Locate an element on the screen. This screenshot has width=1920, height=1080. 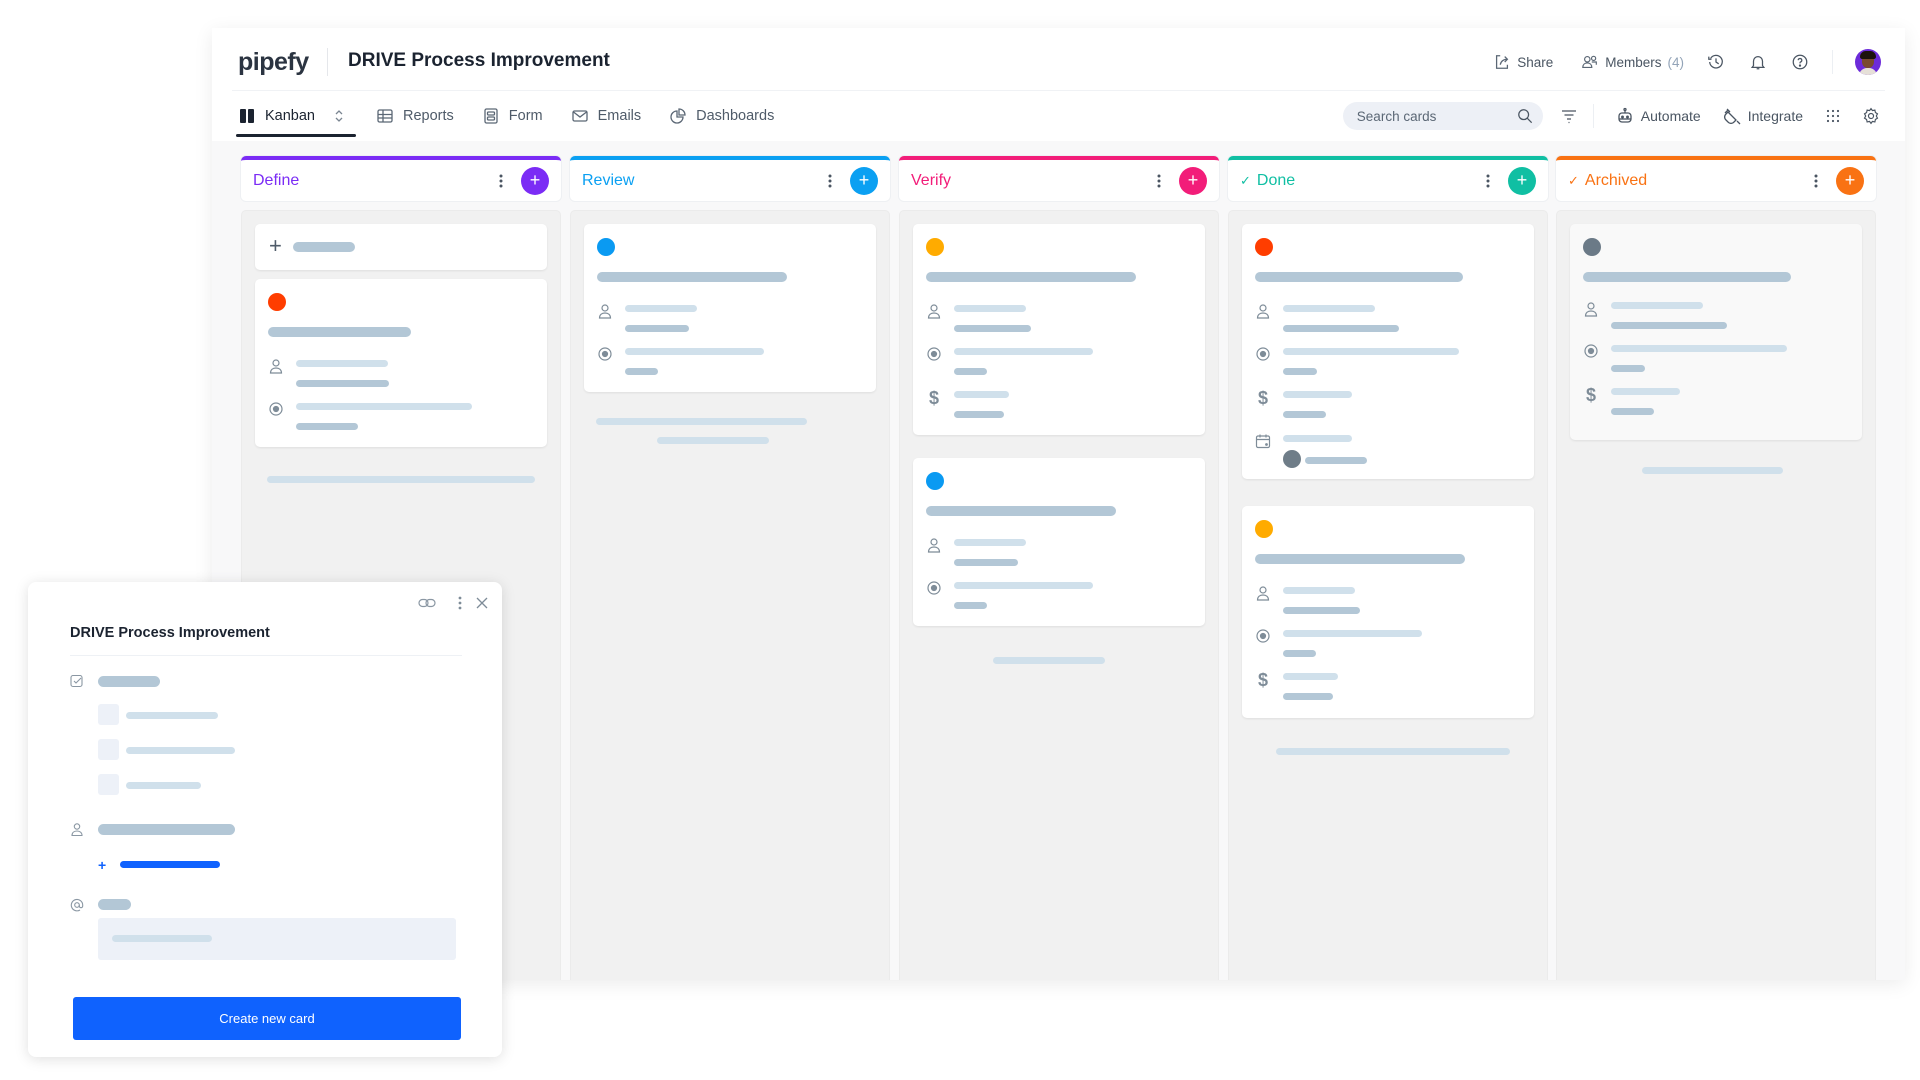
checklist-item-placeholder is located at coordinates (172, 715).